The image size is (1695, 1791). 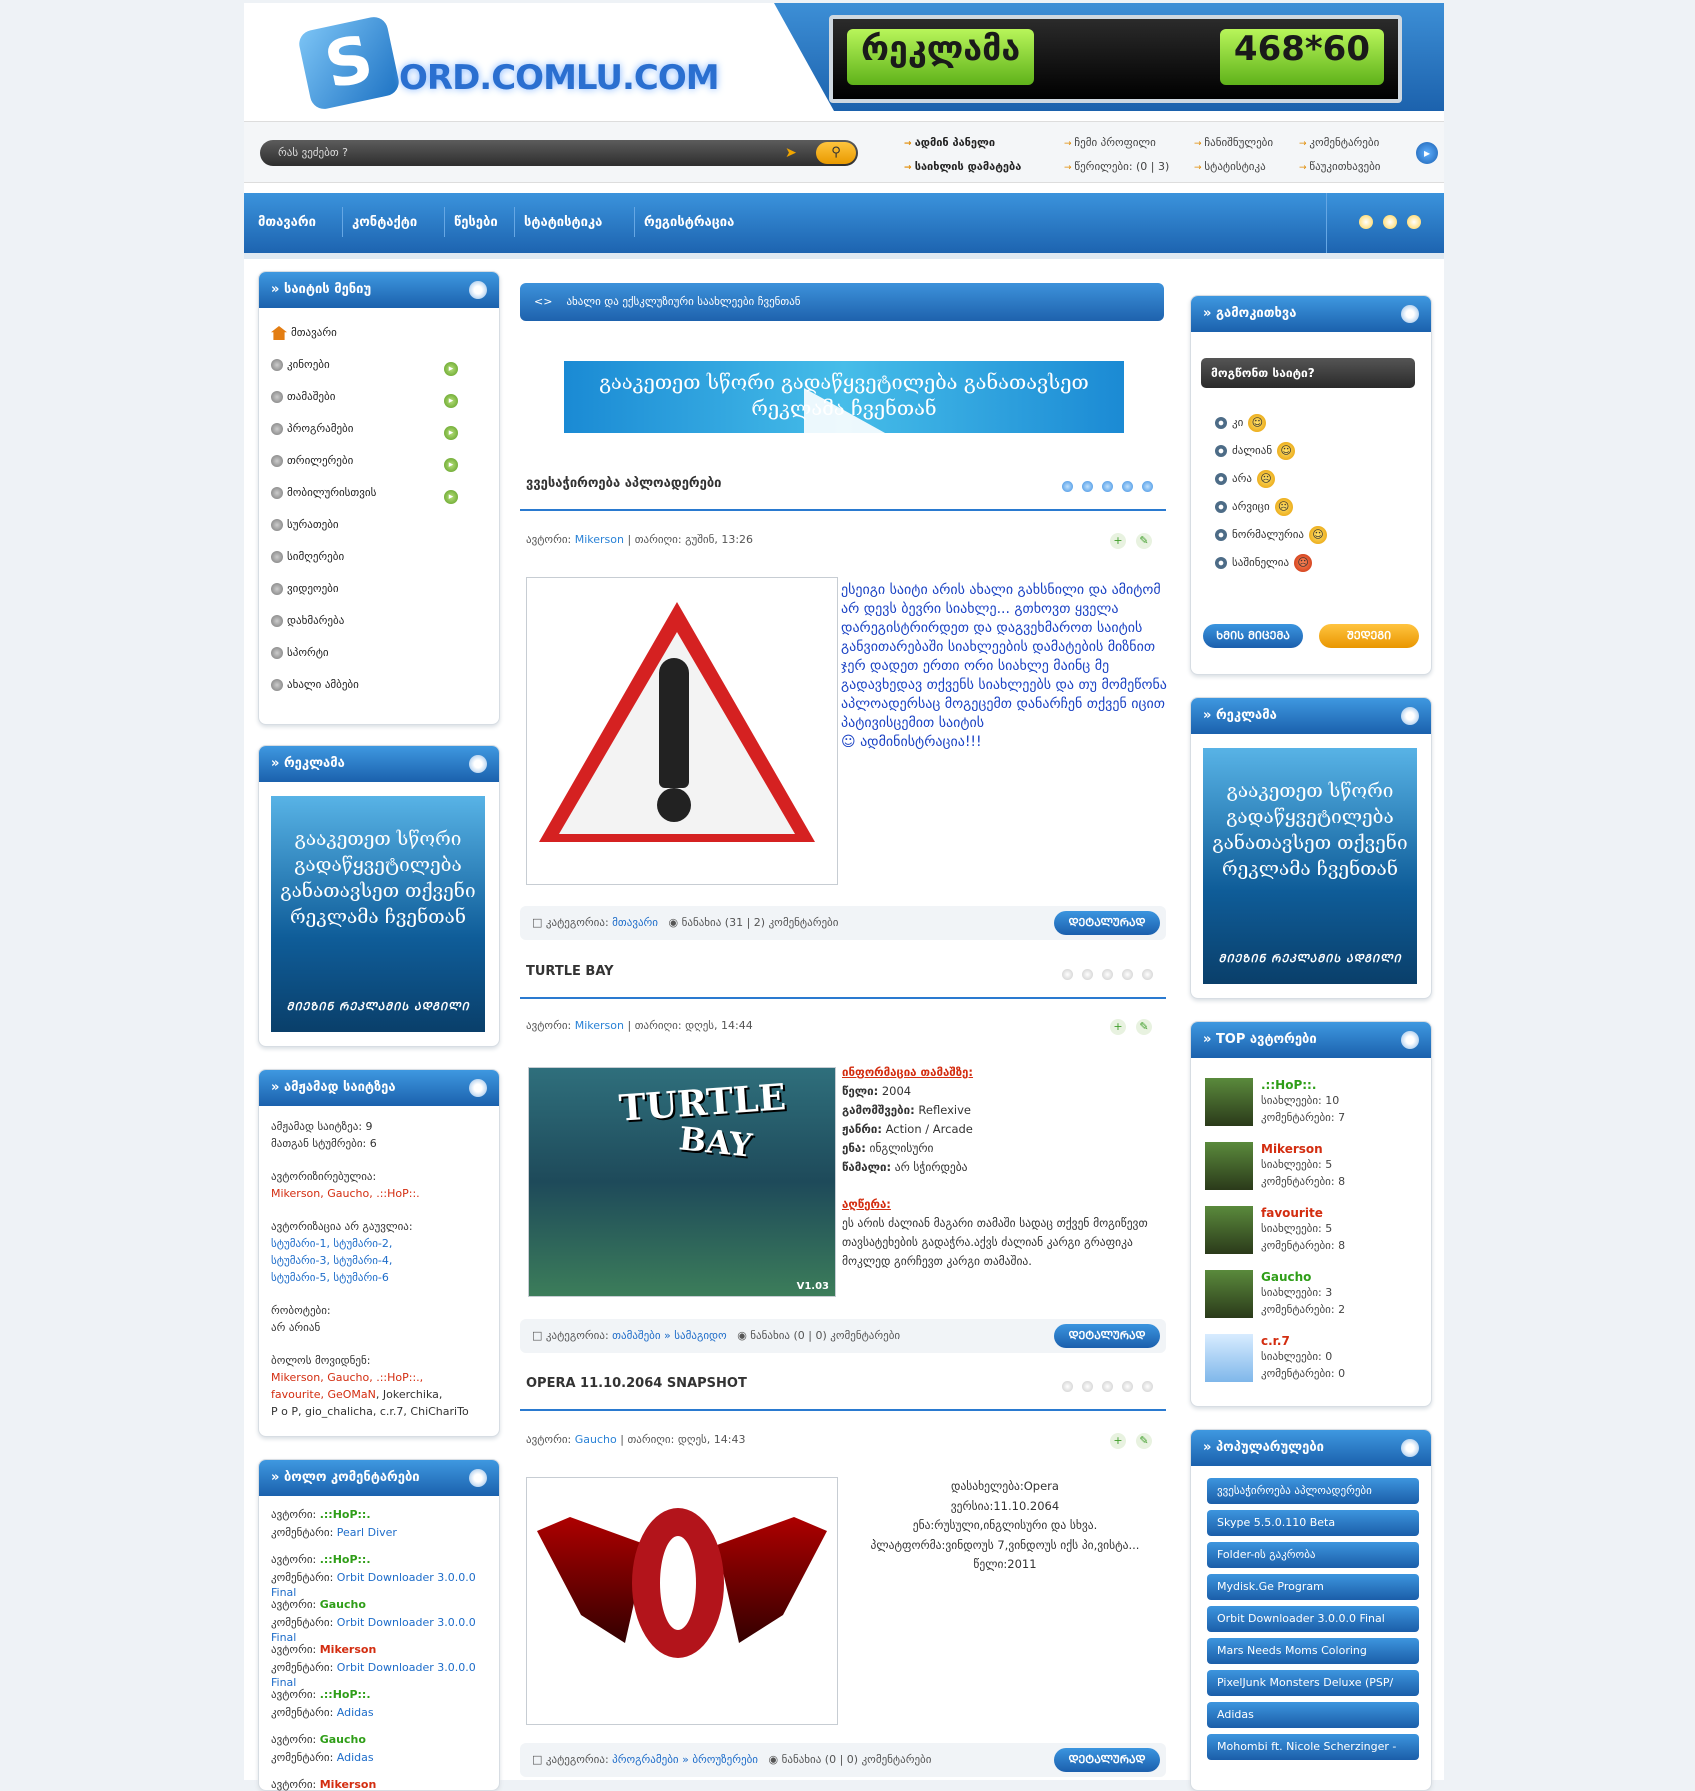 I want to click on results-button: ᲨᲔᲓᲔᲒᲘ, so click(x=1369, y=636).